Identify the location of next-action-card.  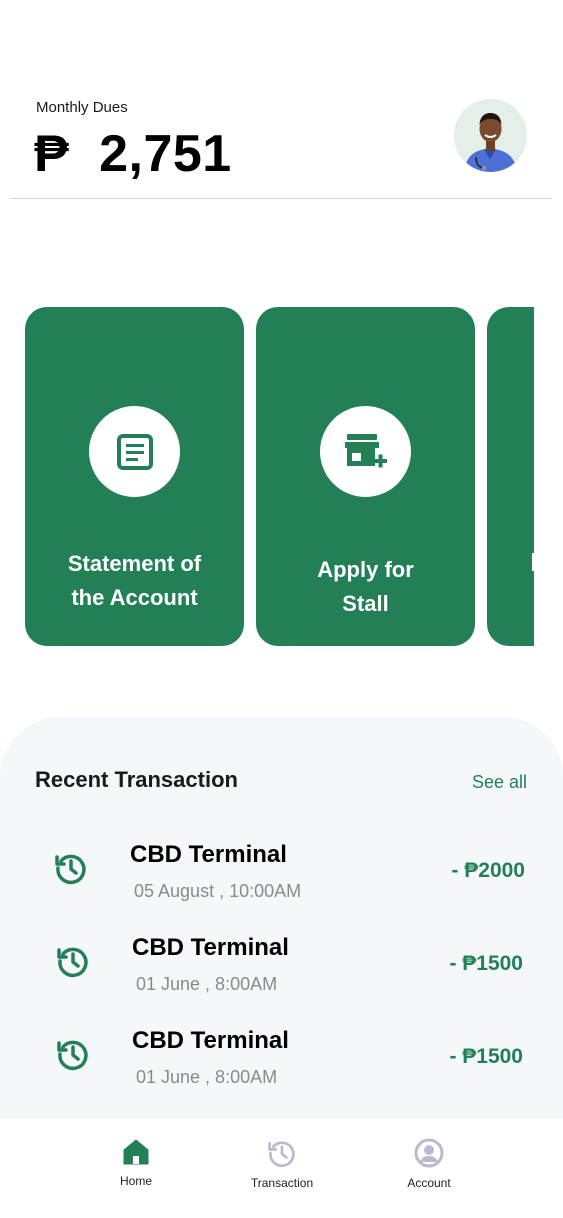
(510, 476).